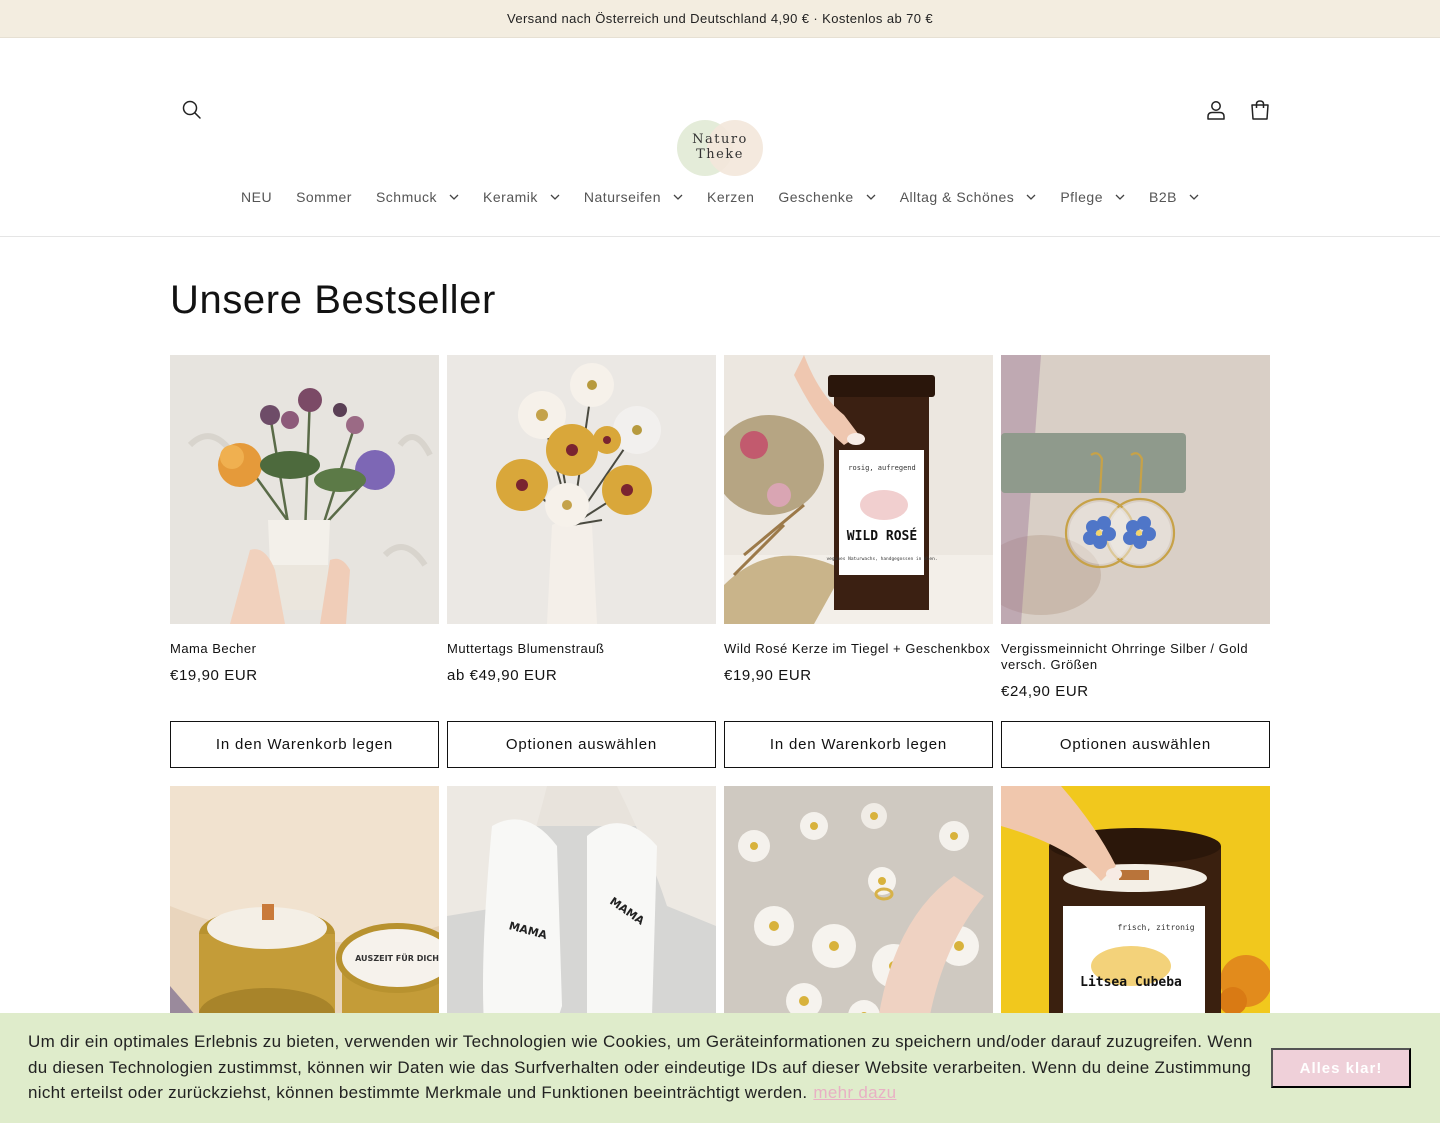  Describe the element at coordinates (1163, 197) in the screenshot. I see `nav-item-label: B2B` at that location.